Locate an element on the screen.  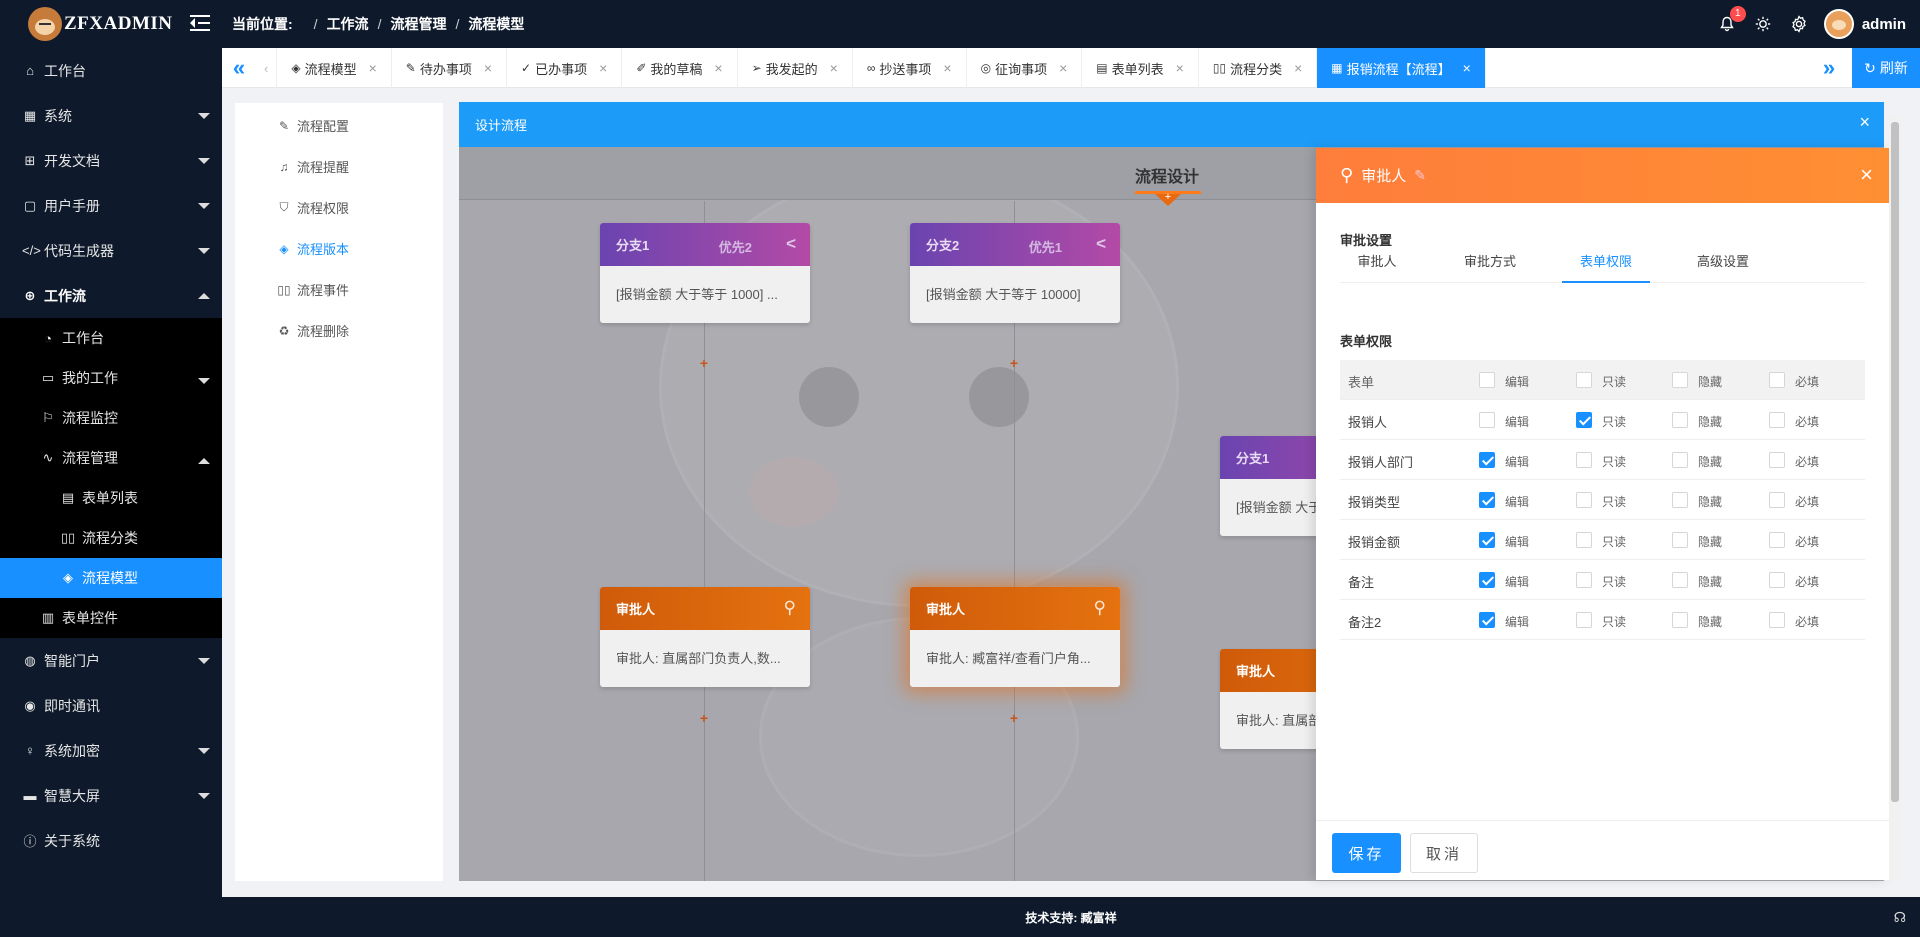
sidebar-item-system-encryption: ♀ 系统加密 is located at coordinates (111, 750).